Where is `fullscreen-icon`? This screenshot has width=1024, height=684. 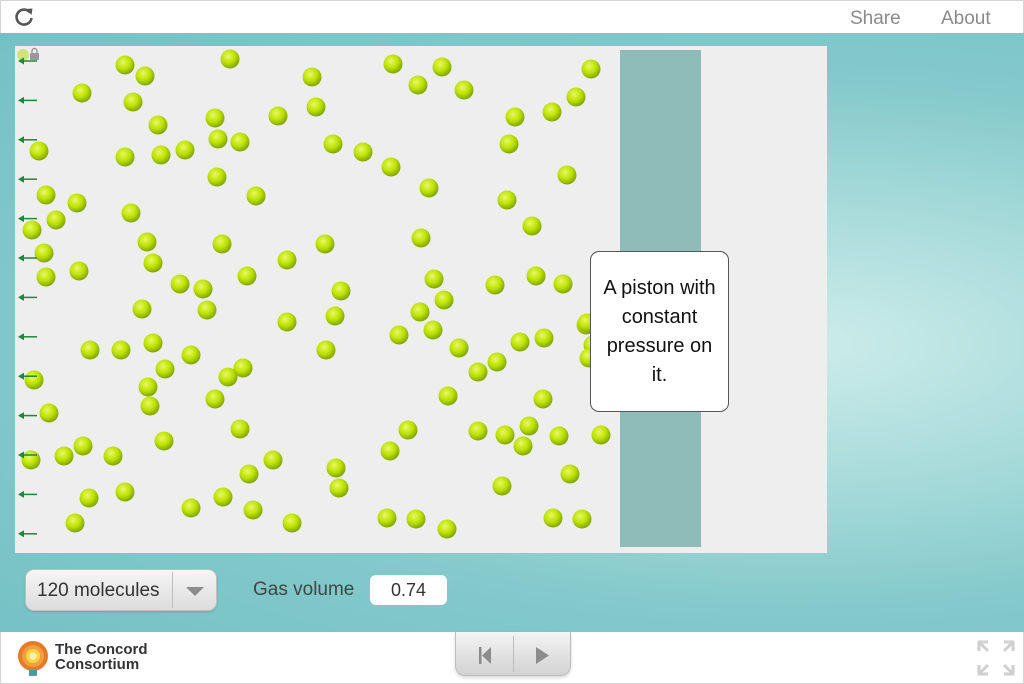
fullscreen-icon is located at coordinates (996, 658).